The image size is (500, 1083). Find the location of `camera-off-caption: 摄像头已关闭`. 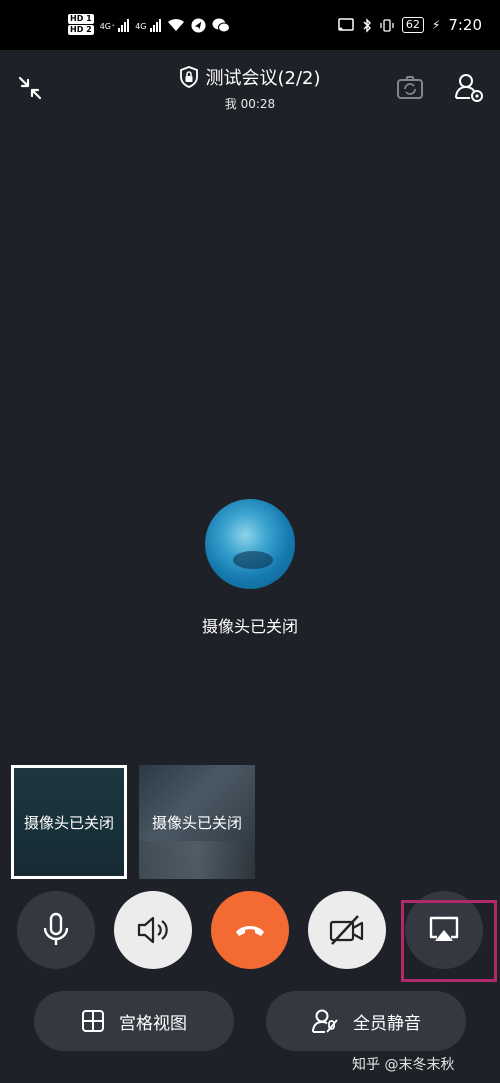

camera-off-caption: 摄像头已关闭 is located at coordinates (249, 626).